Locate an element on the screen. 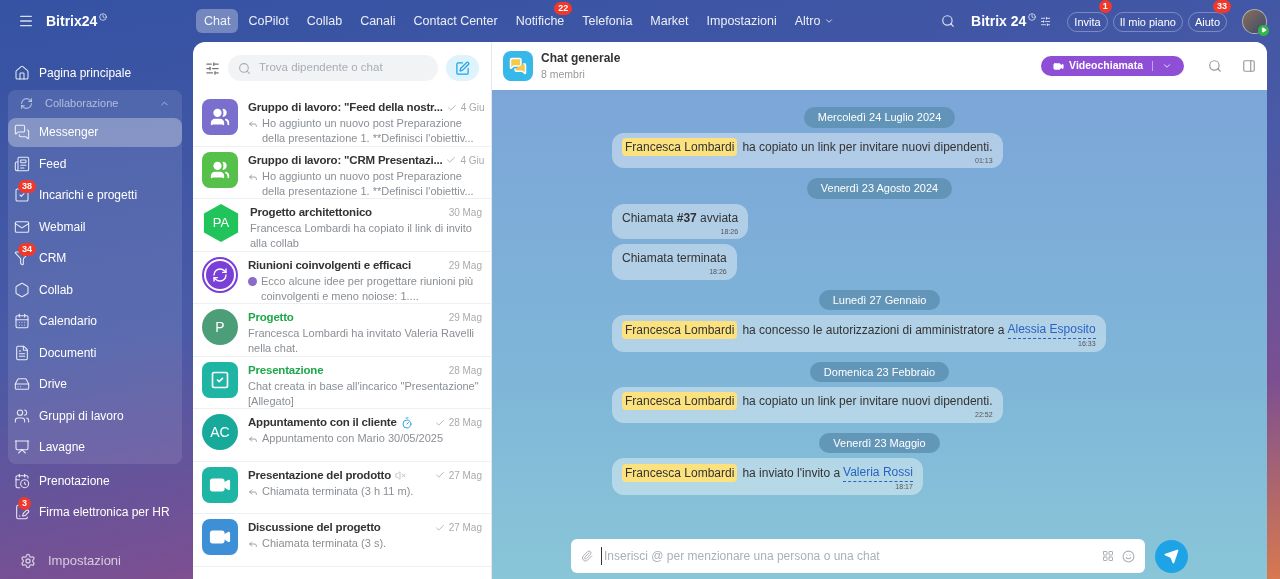 This screenshot has height=579, width=1280. brand-logo: Bitrix24 is located at coordinates (72, 21).